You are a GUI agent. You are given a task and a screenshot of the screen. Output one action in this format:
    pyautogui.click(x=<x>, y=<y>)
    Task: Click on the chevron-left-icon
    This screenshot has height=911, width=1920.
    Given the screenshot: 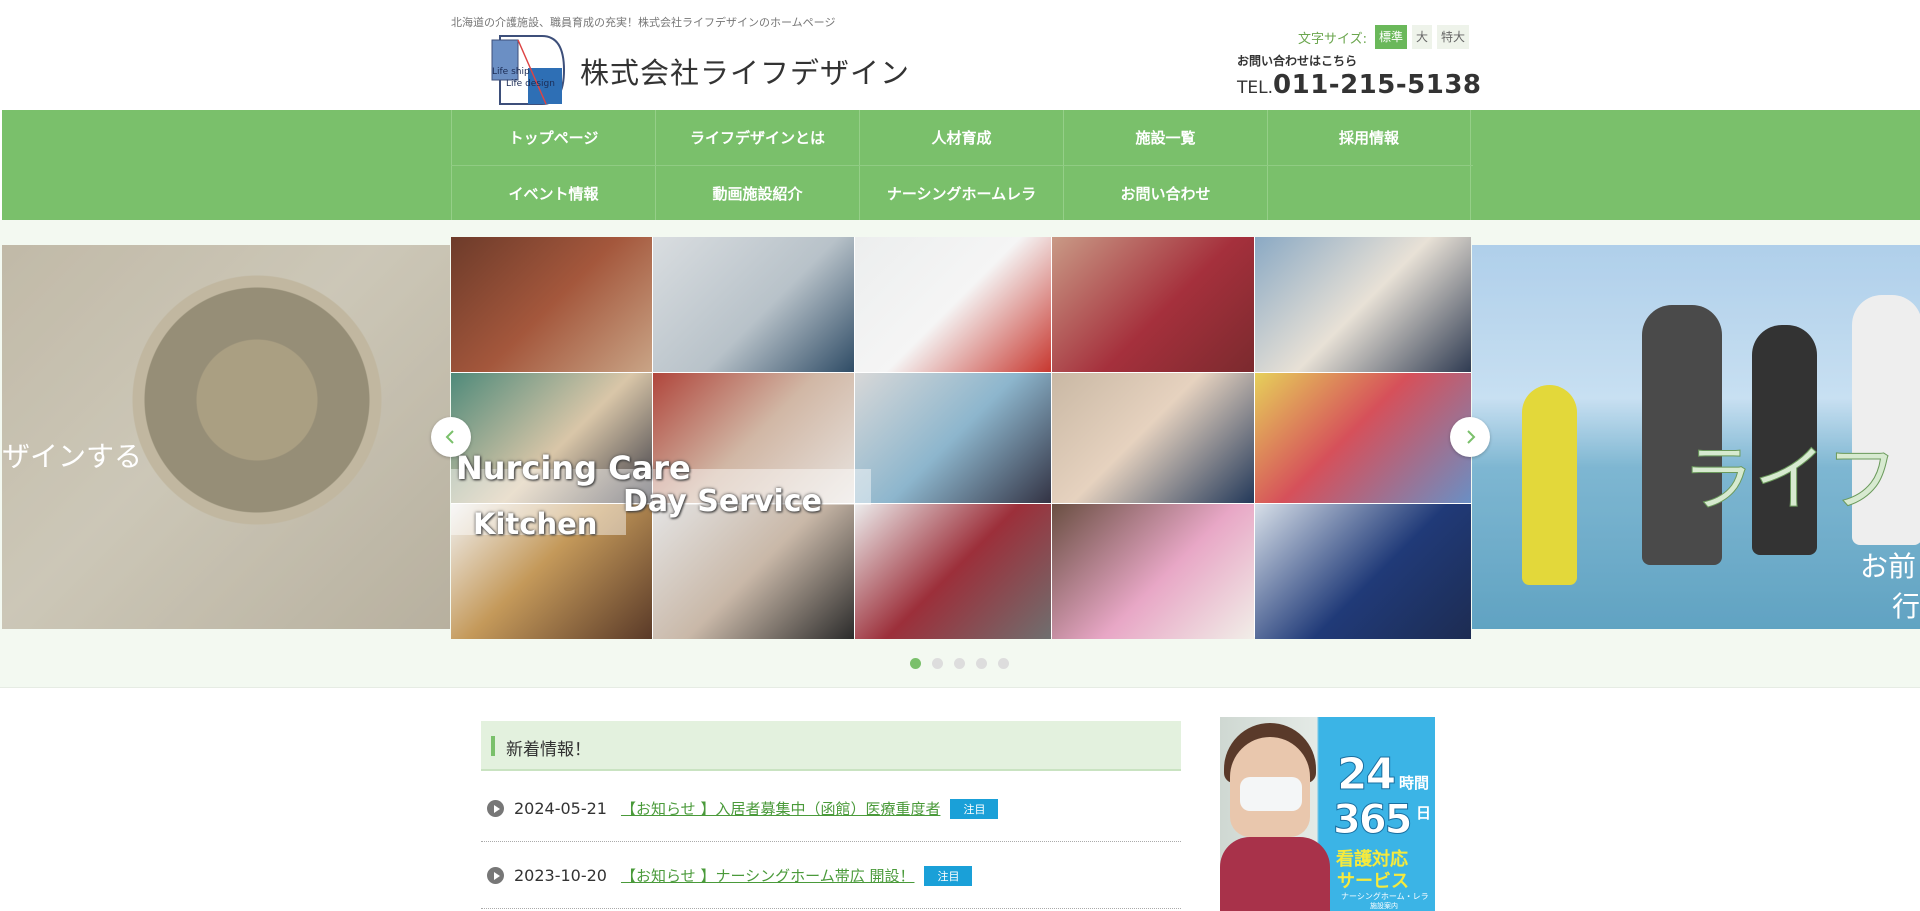 What is the action you would take?
    pyautogui.click(x=449, y=437)
    